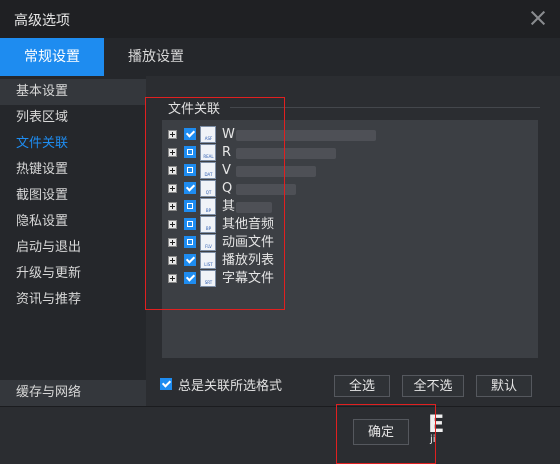  Describe the element at coordinates (73, 170) in the screenshot. I see `sidebar-item-hotkeys: 热键设置` at that location.